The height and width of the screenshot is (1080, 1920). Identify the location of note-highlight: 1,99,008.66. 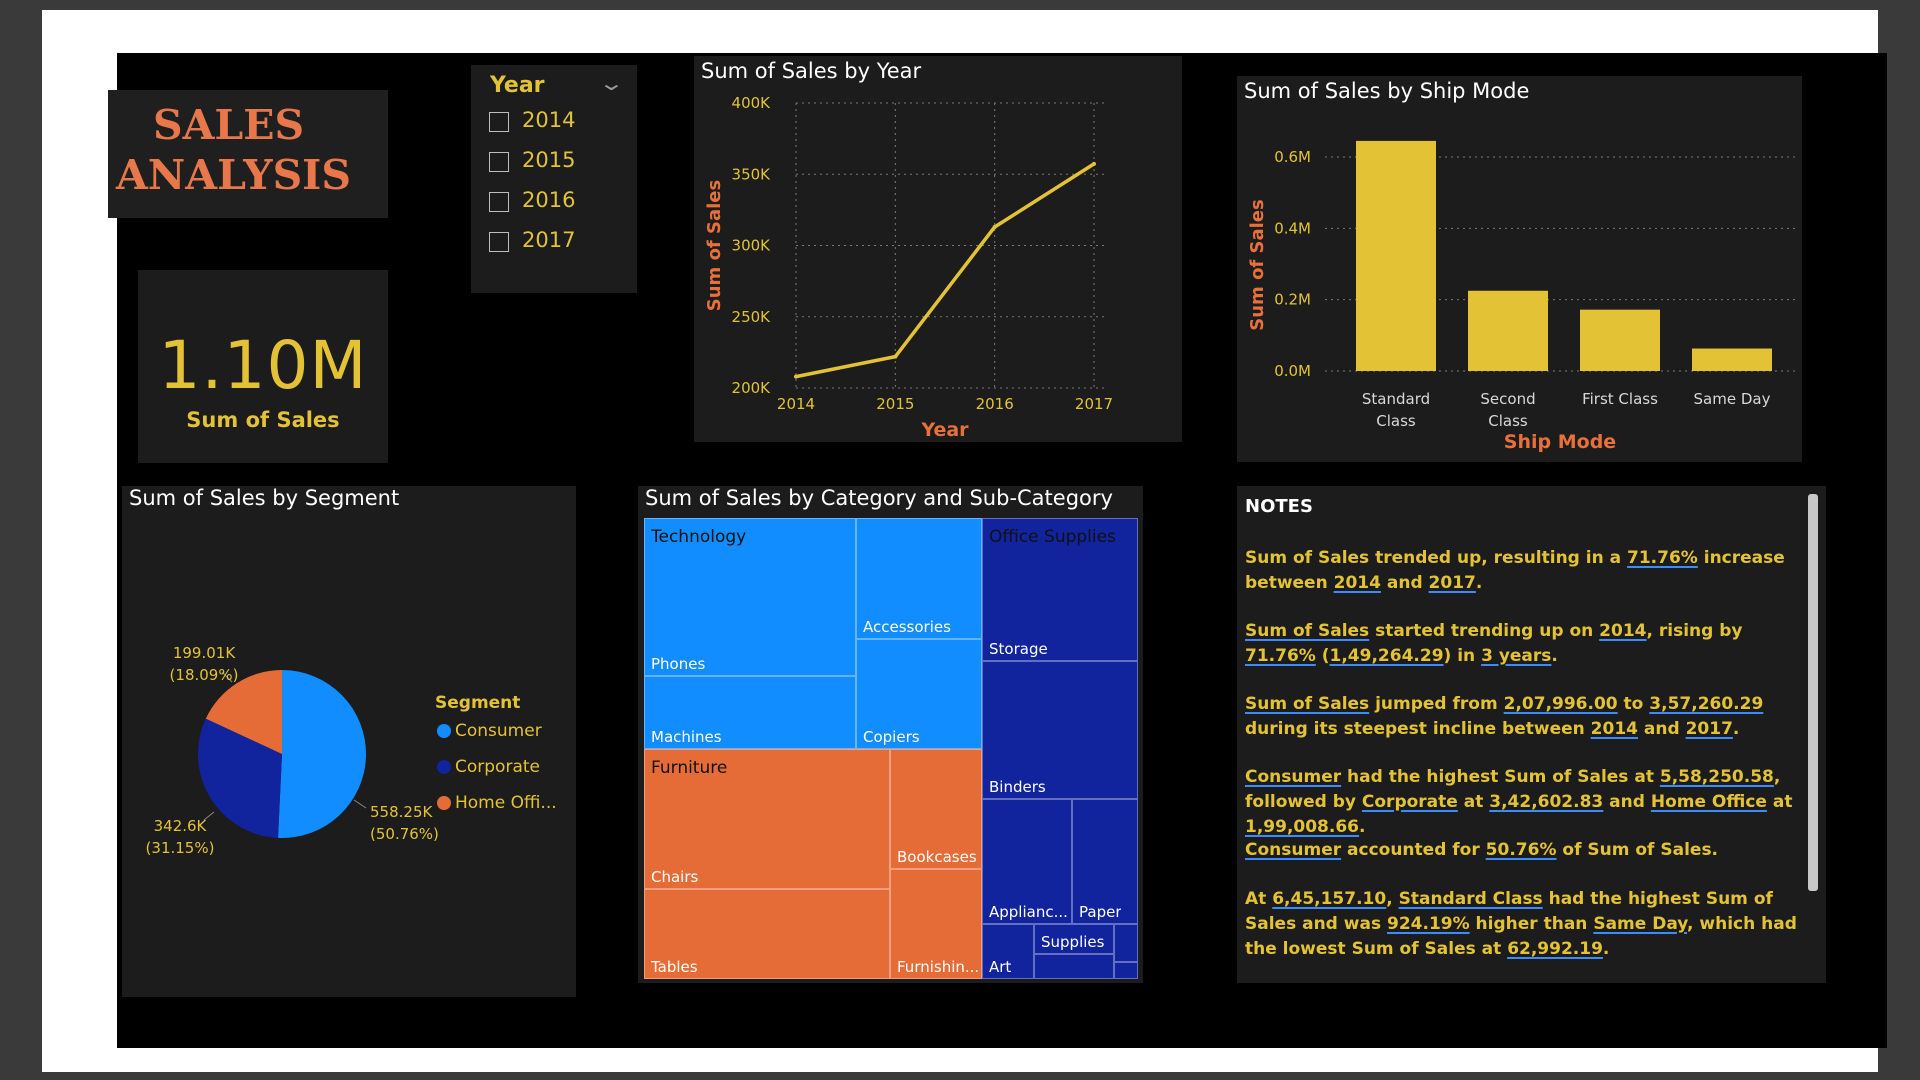
(1302, 827).